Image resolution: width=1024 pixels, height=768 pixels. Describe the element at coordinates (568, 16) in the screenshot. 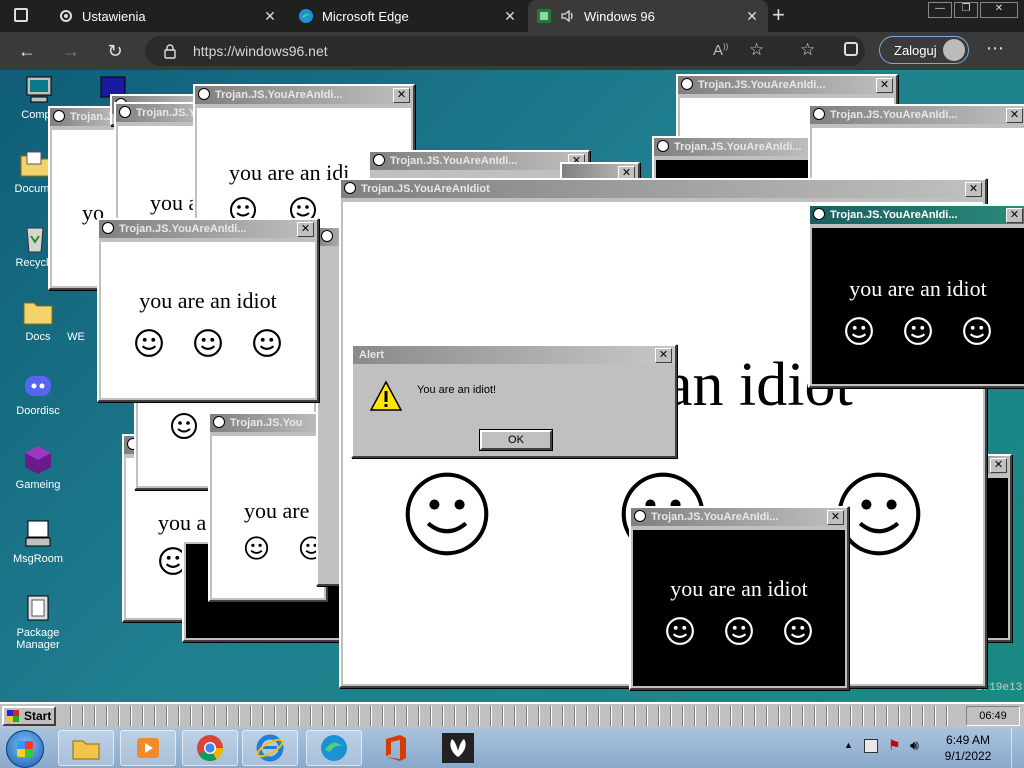

I see `speaker-icon` at that location.